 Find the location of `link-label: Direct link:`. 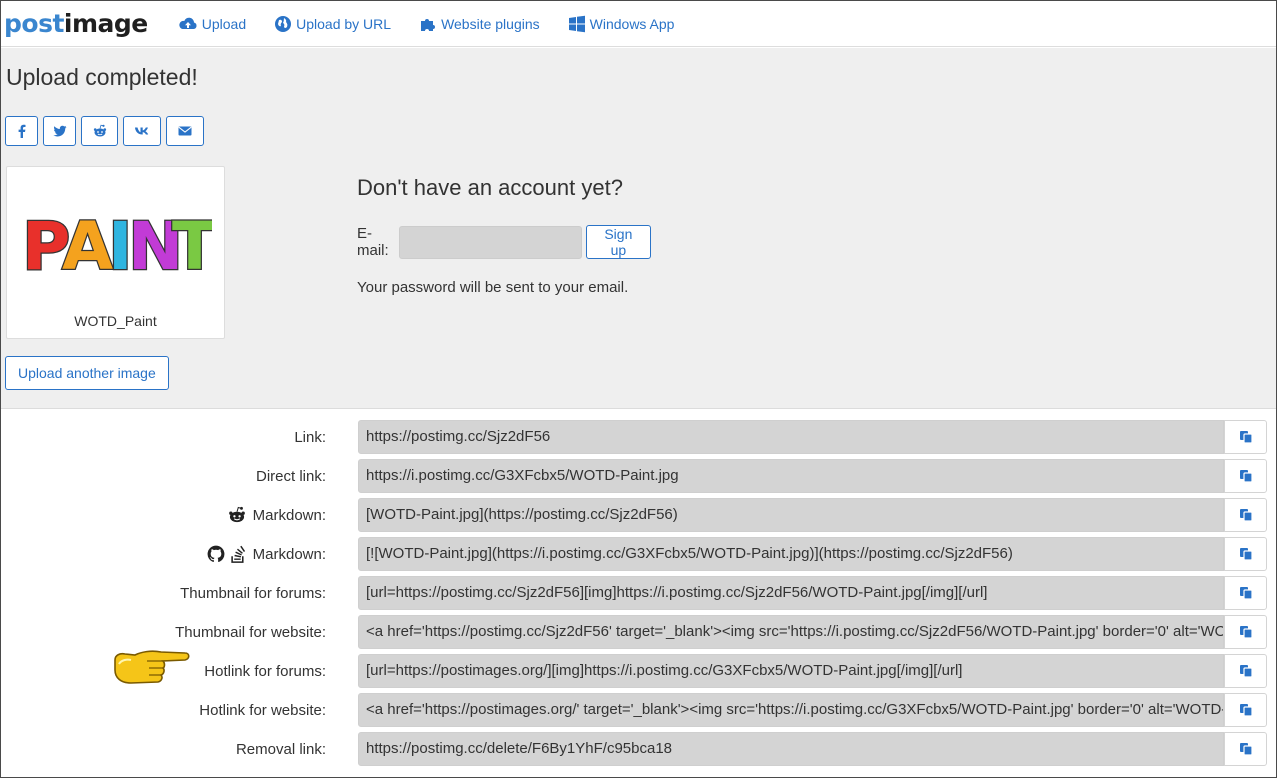

link-label: Direct link: is located at coordinates (291, 476).